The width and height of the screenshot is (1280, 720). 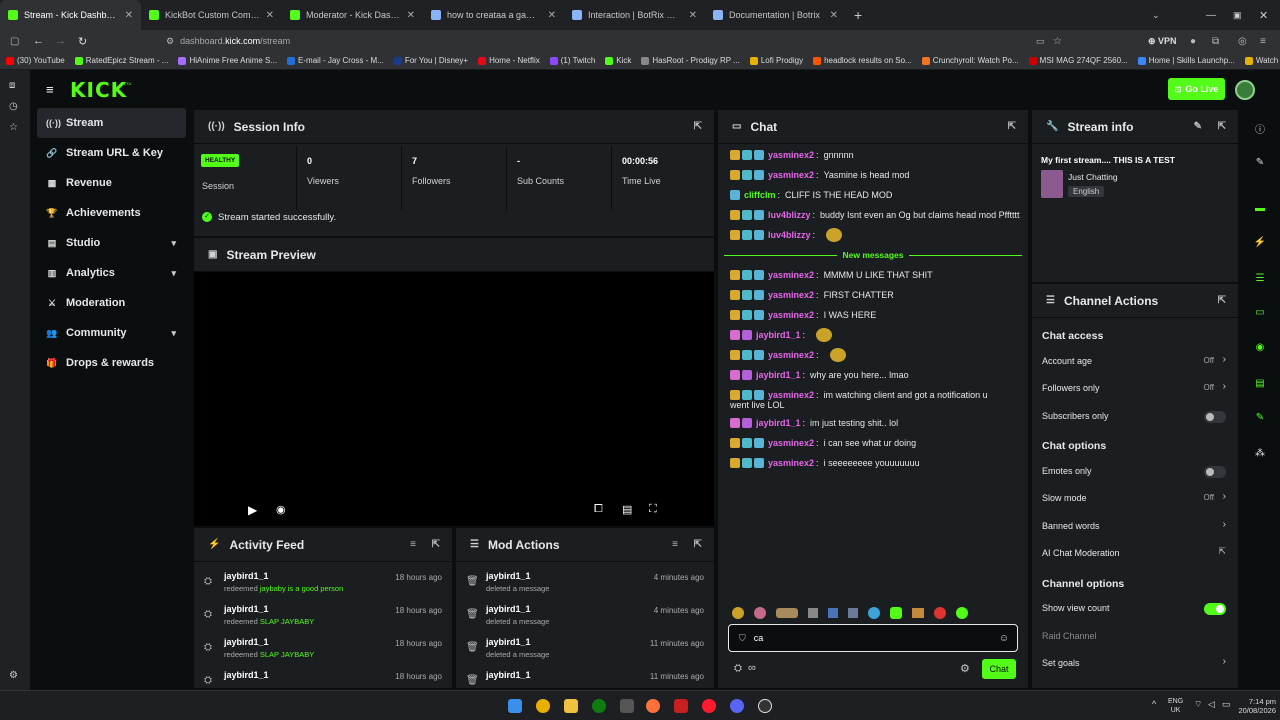 I want to click on play-button: ▶, so click(x=252, y=510).